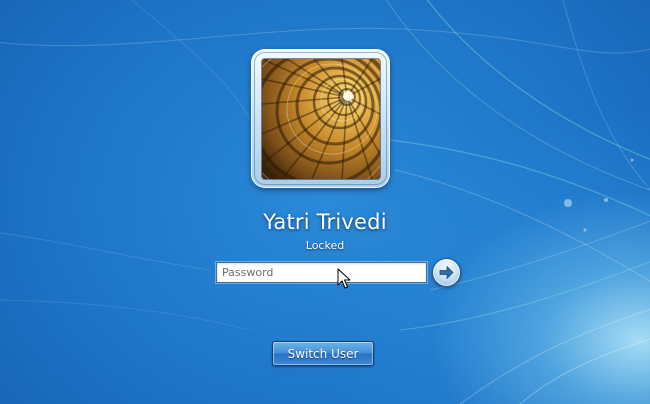  I want to click on mouse-pointer-icon, so click(344, 278).